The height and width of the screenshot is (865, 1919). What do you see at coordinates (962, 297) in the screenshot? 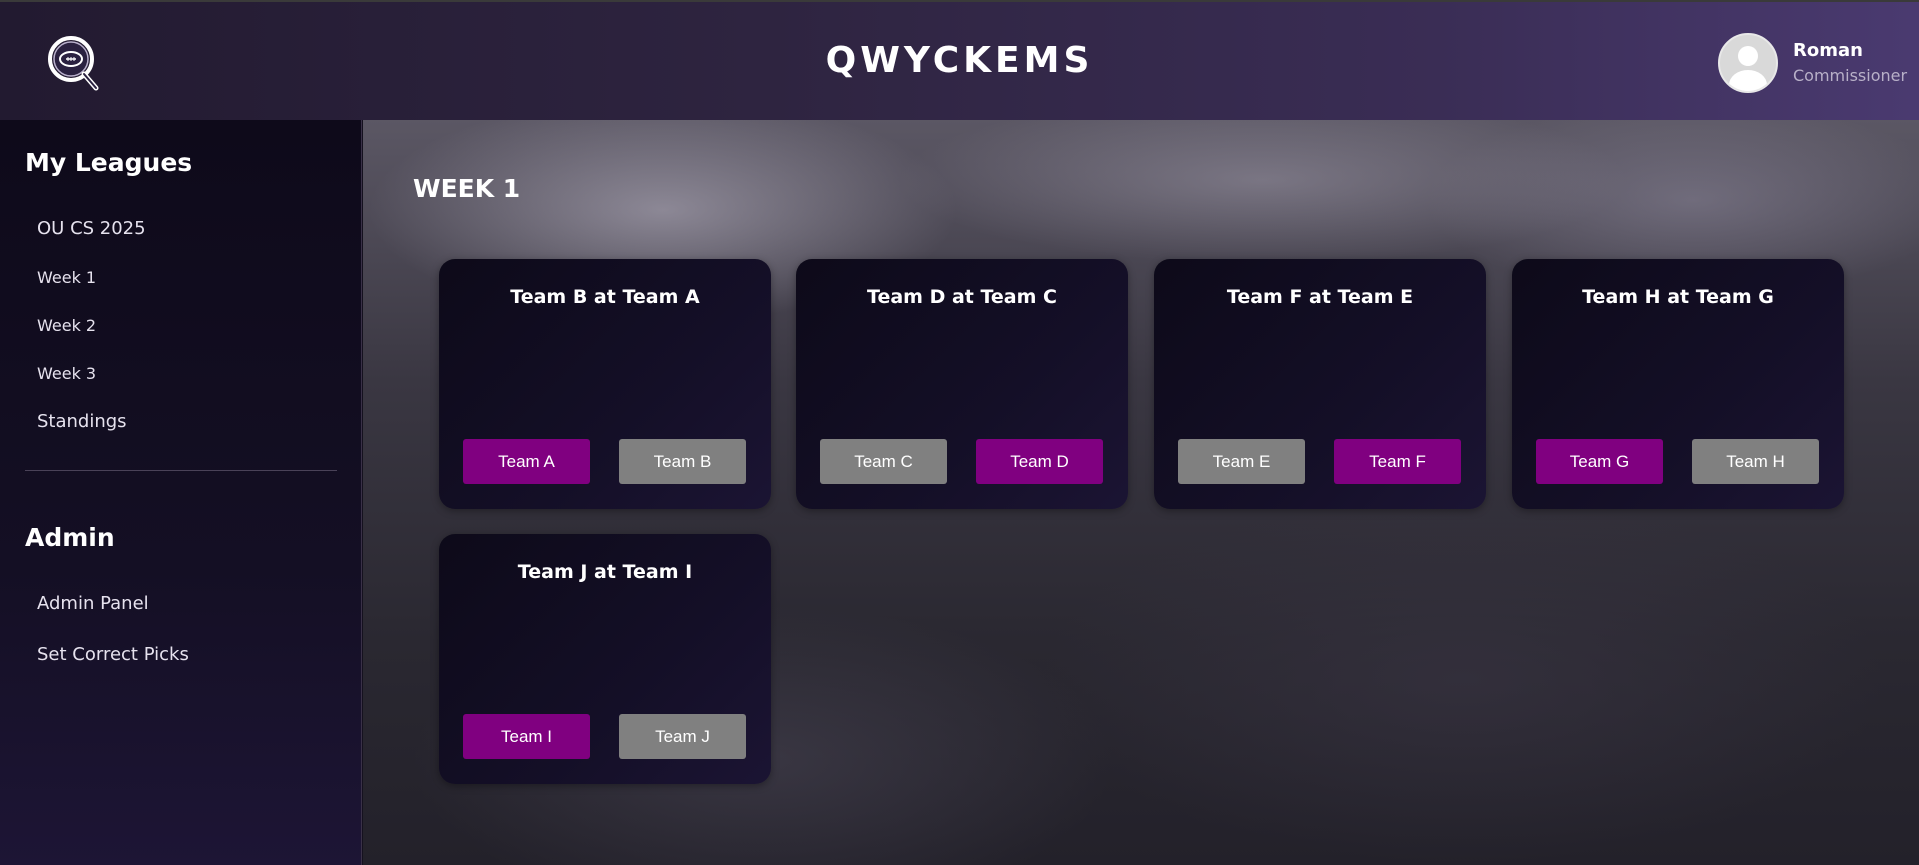
I see `game-title: Team D at Team C` at bounding box center [962, 297].